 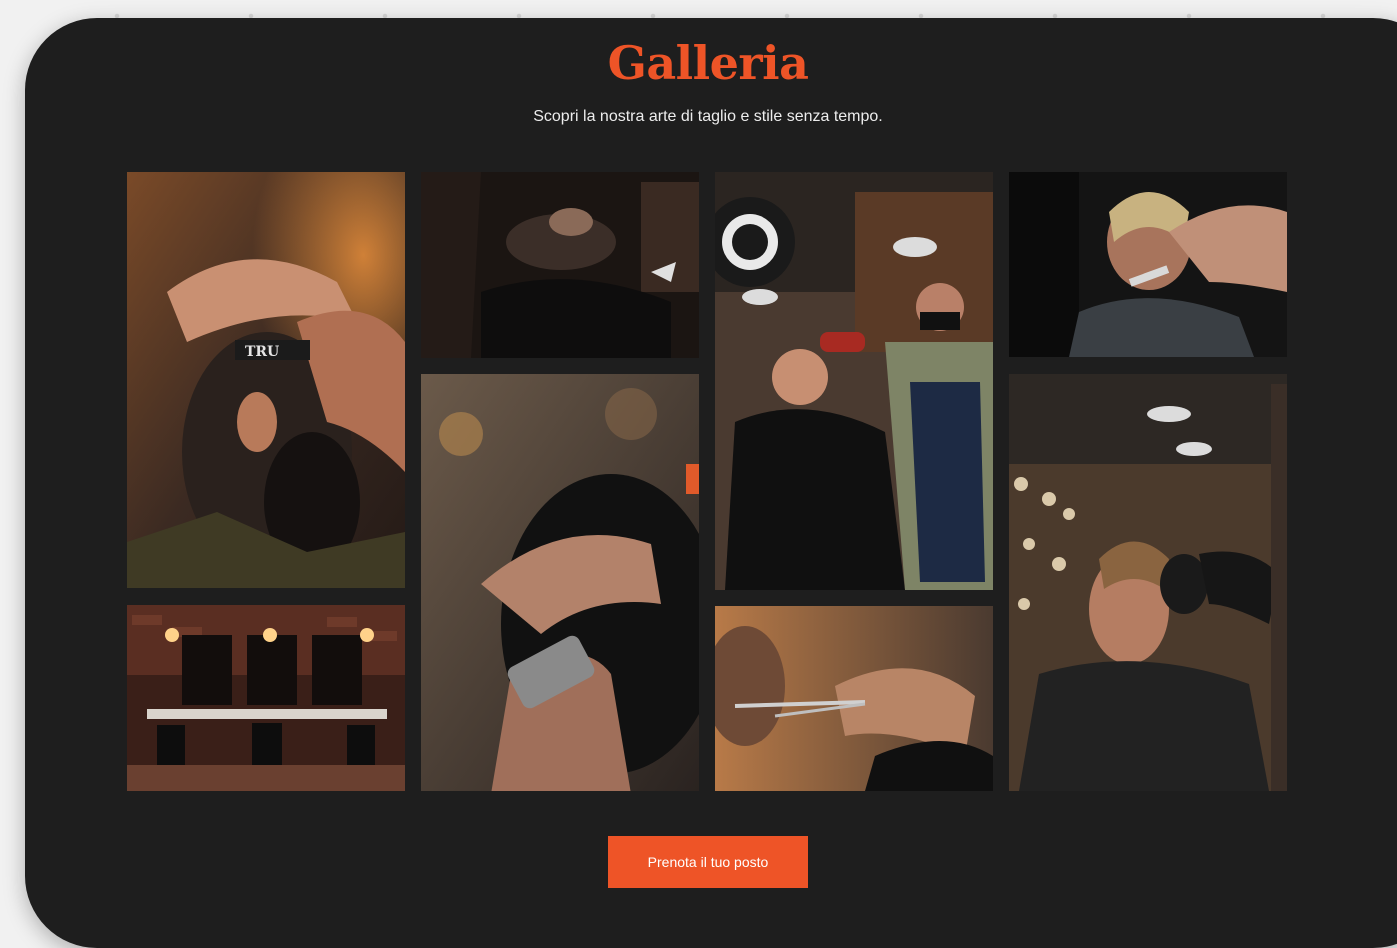 I want to click on photo-razor-fade: TRU, so click(x=266, y=380).